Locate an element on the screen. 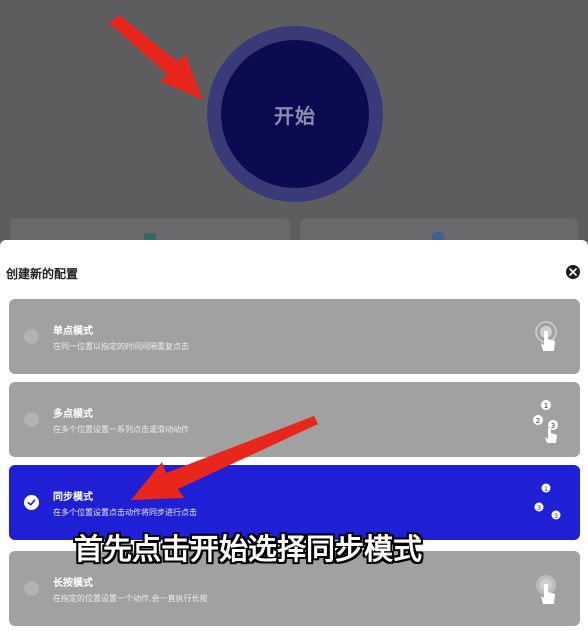 This screenshot has height=631, width=588. mode-name: 单点模式 is located at coordinates (73, 331).